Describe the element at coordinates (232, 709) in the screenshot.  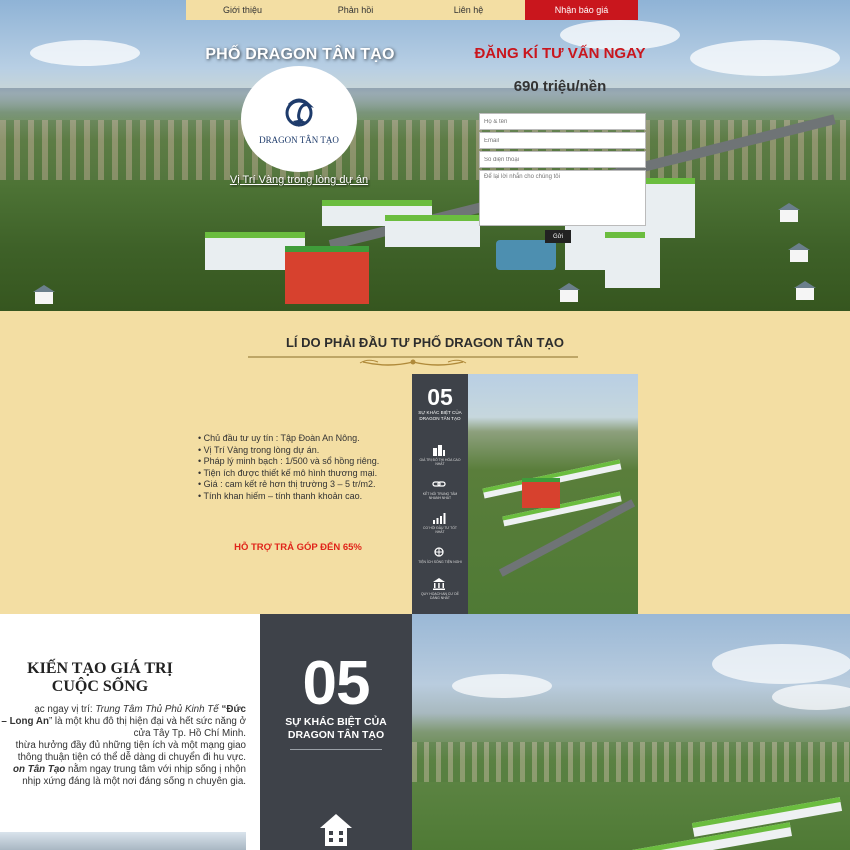
I see `desc-text: “Đức` at that location.